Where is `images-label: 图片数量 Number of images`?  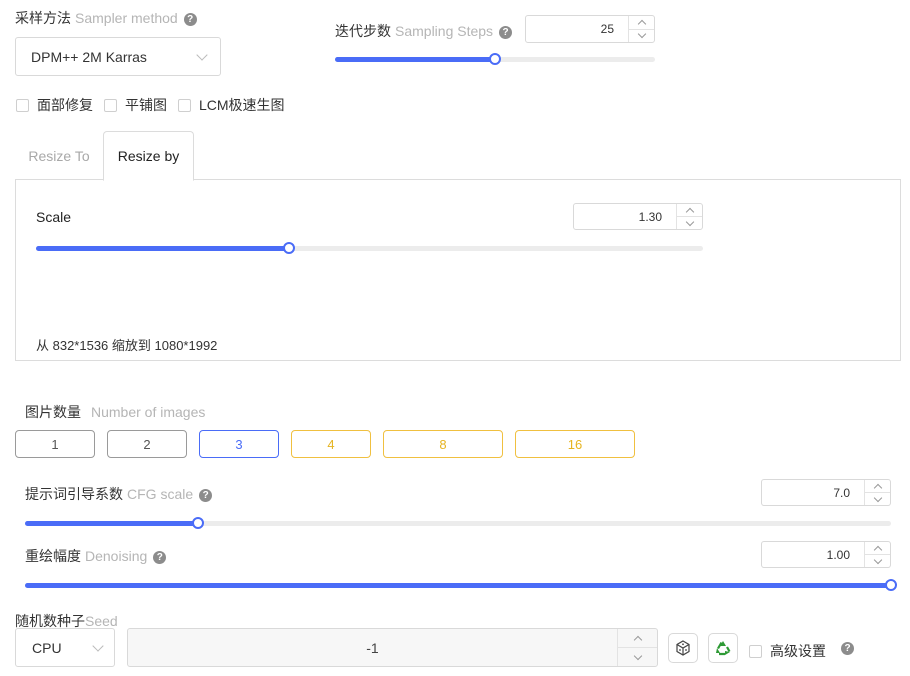 images-label: 图片数量 Number of images is located at coordinates (115, 412).